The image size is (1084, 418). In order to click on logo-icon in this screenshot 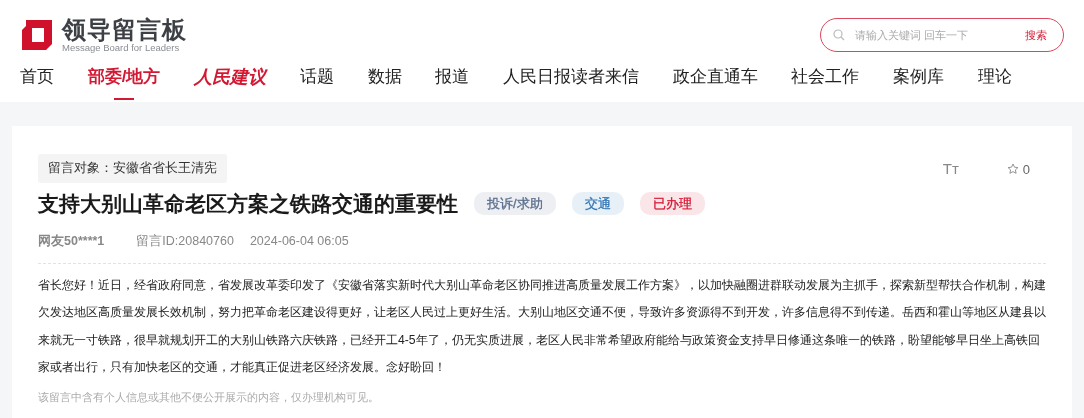, I will do `click(37, 34)`.